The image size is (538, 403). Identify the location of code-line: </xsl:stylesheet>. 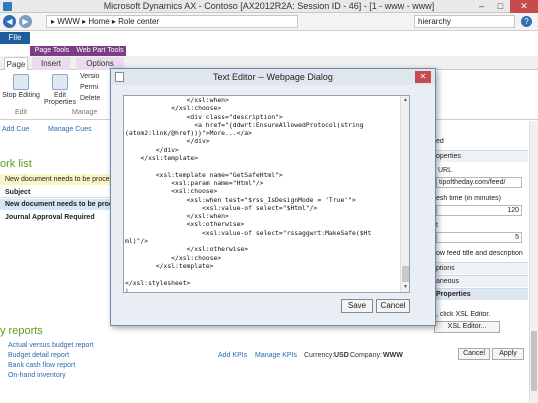
(263, 283).